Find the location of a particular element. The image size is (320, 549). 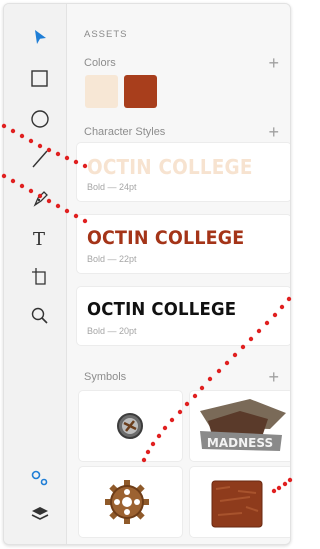

rusty-gear-icon is located at coordinates (127, 502).